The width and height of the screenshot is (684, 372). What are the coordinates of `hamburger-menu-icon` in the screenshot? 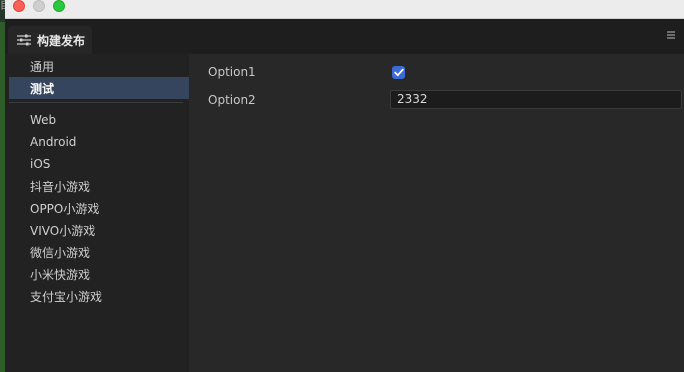 It's located at (671, 35).